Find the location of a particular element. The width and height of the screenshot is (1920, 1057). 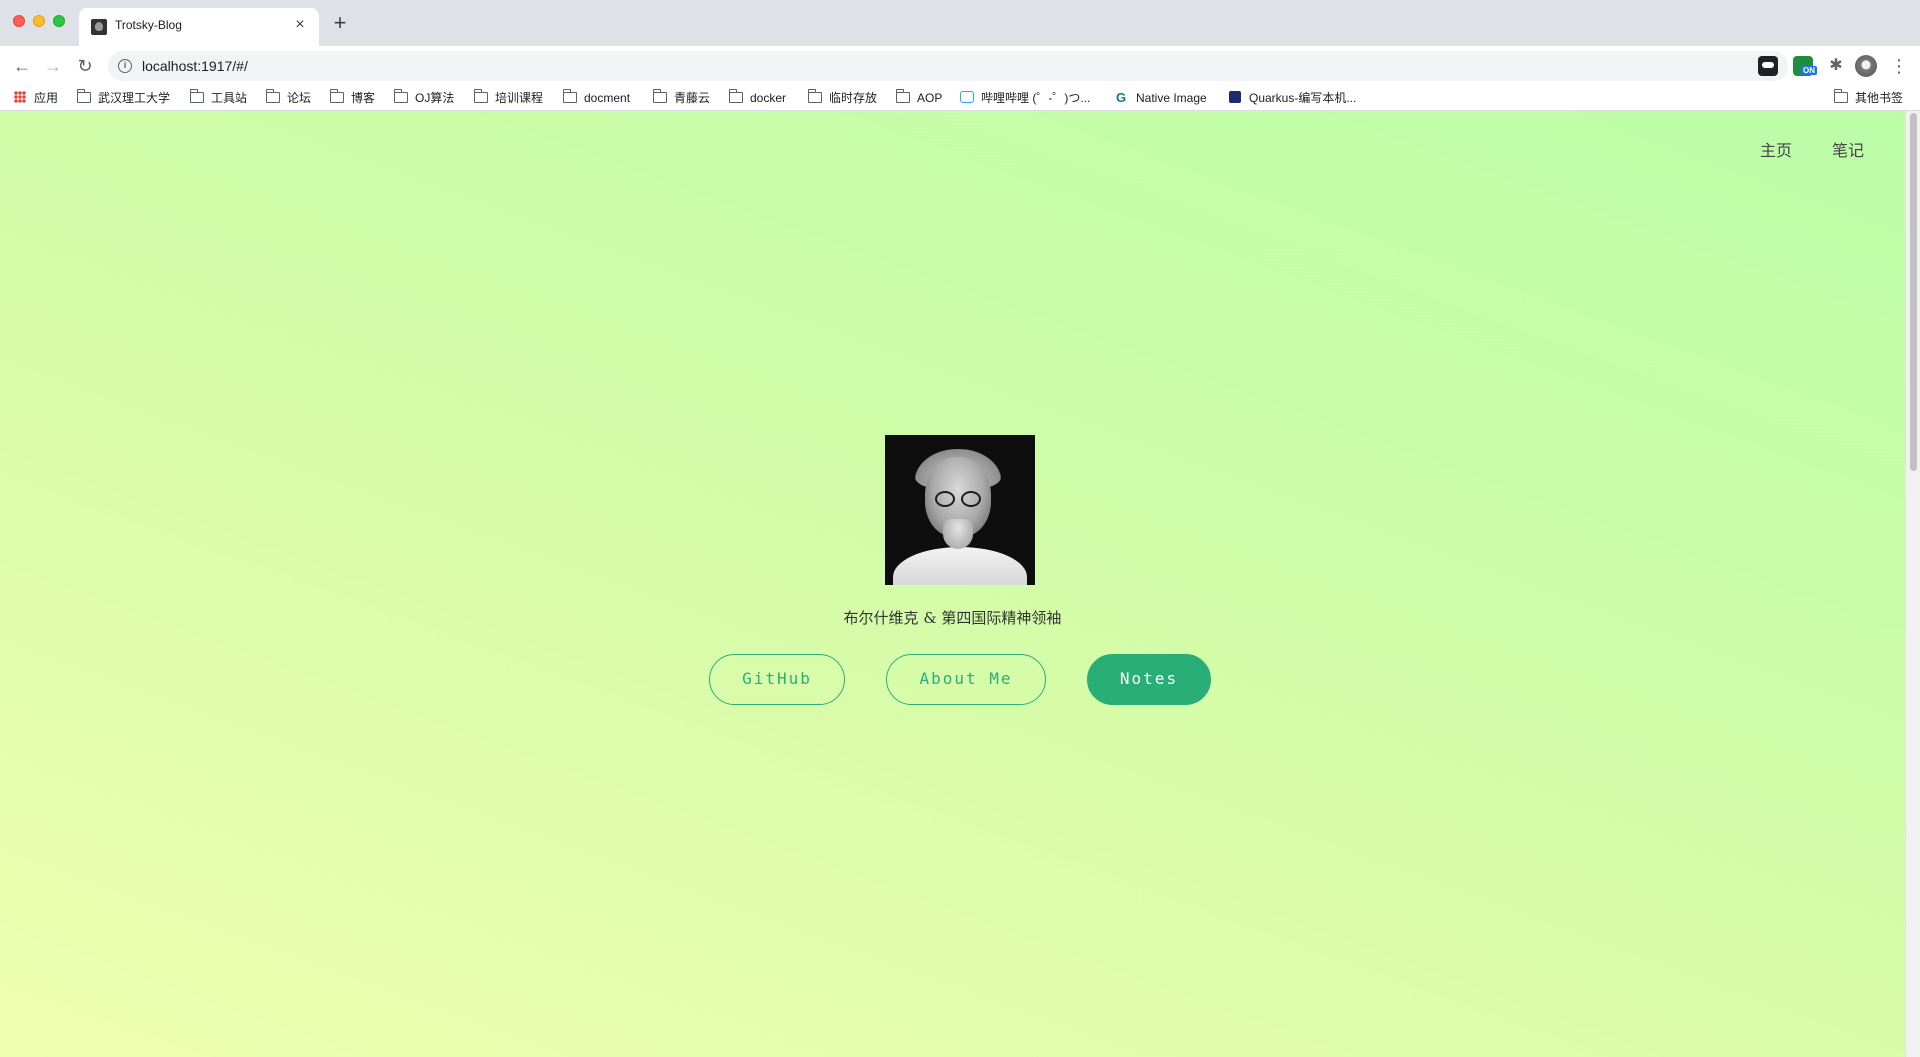

bookmark-folder: 博客 is located at coordinates (352, 98).